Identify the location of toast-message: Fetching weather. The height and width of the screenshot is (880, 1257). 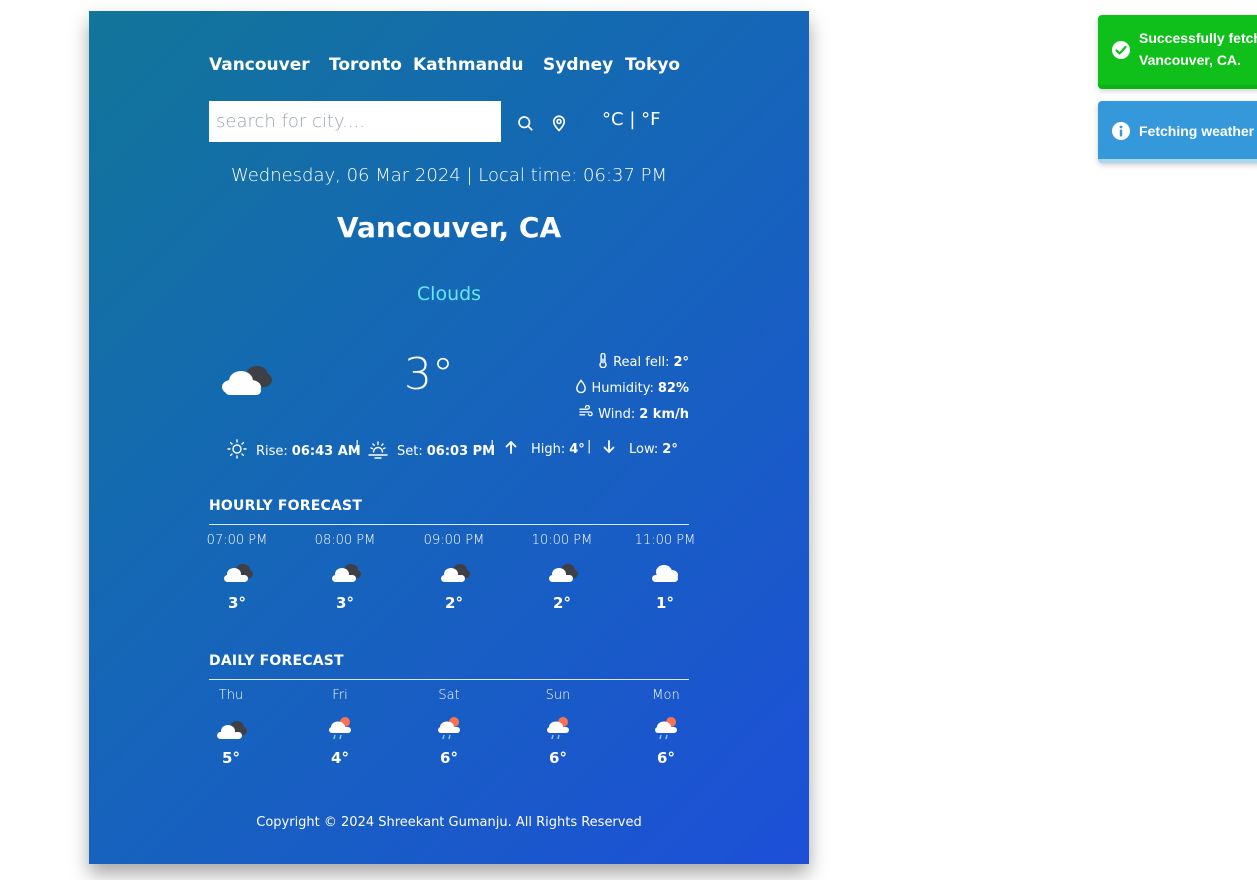
(1197, 131).